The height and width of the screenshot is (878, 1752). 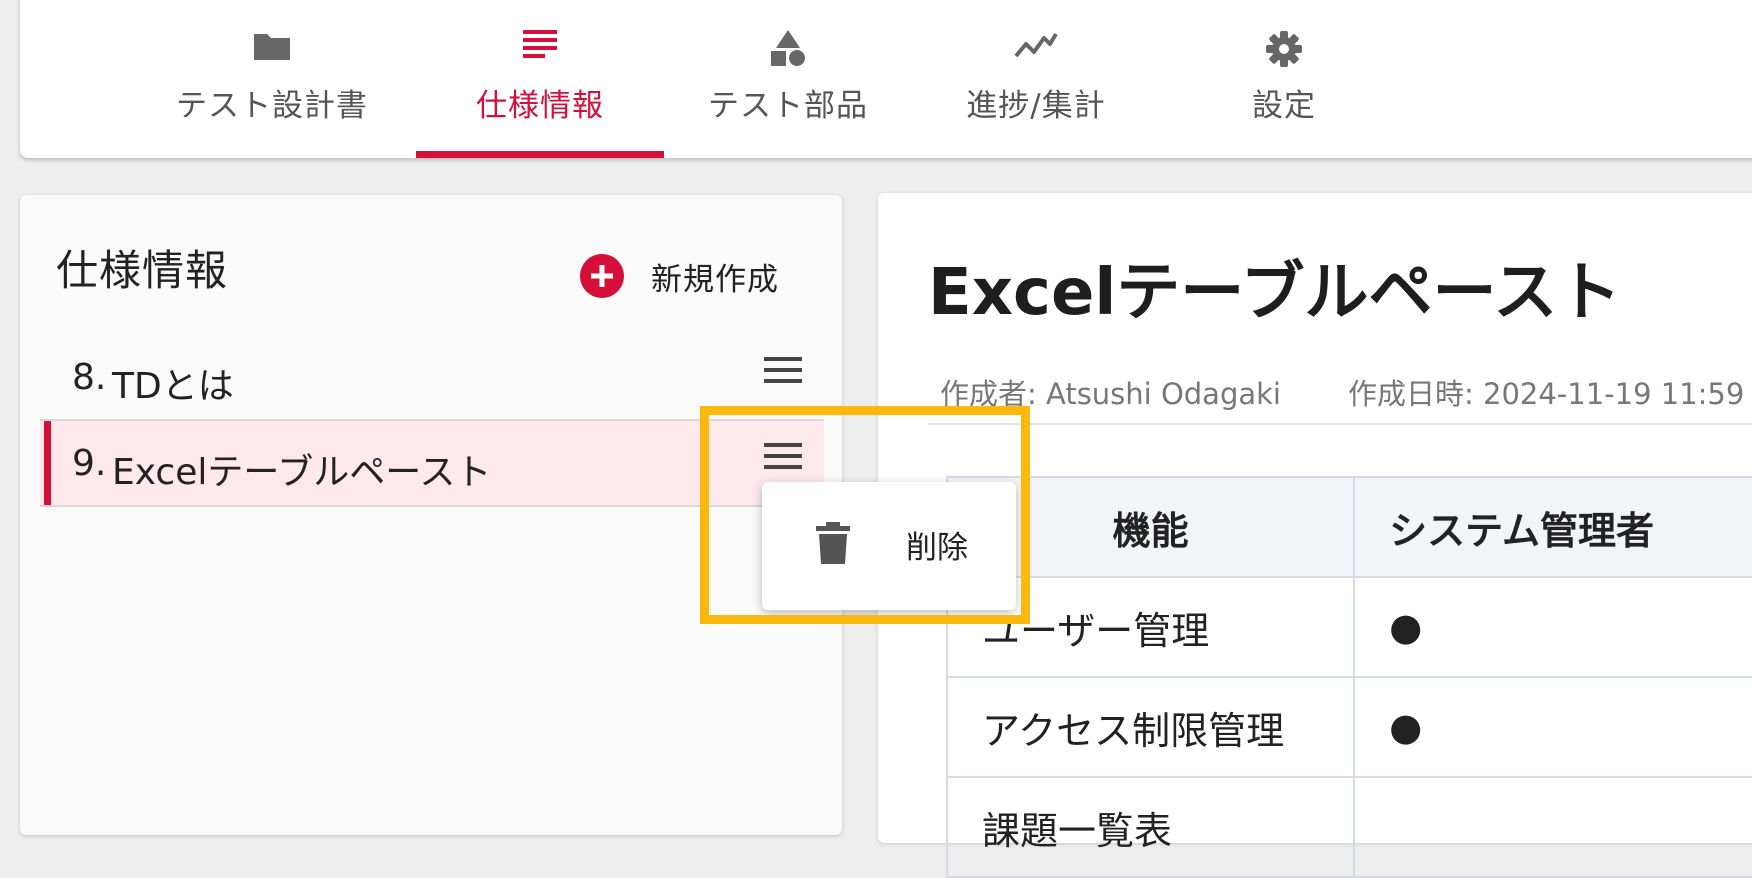 I want to click on delete-menu-item: 削除, so click(x=889, y=546).